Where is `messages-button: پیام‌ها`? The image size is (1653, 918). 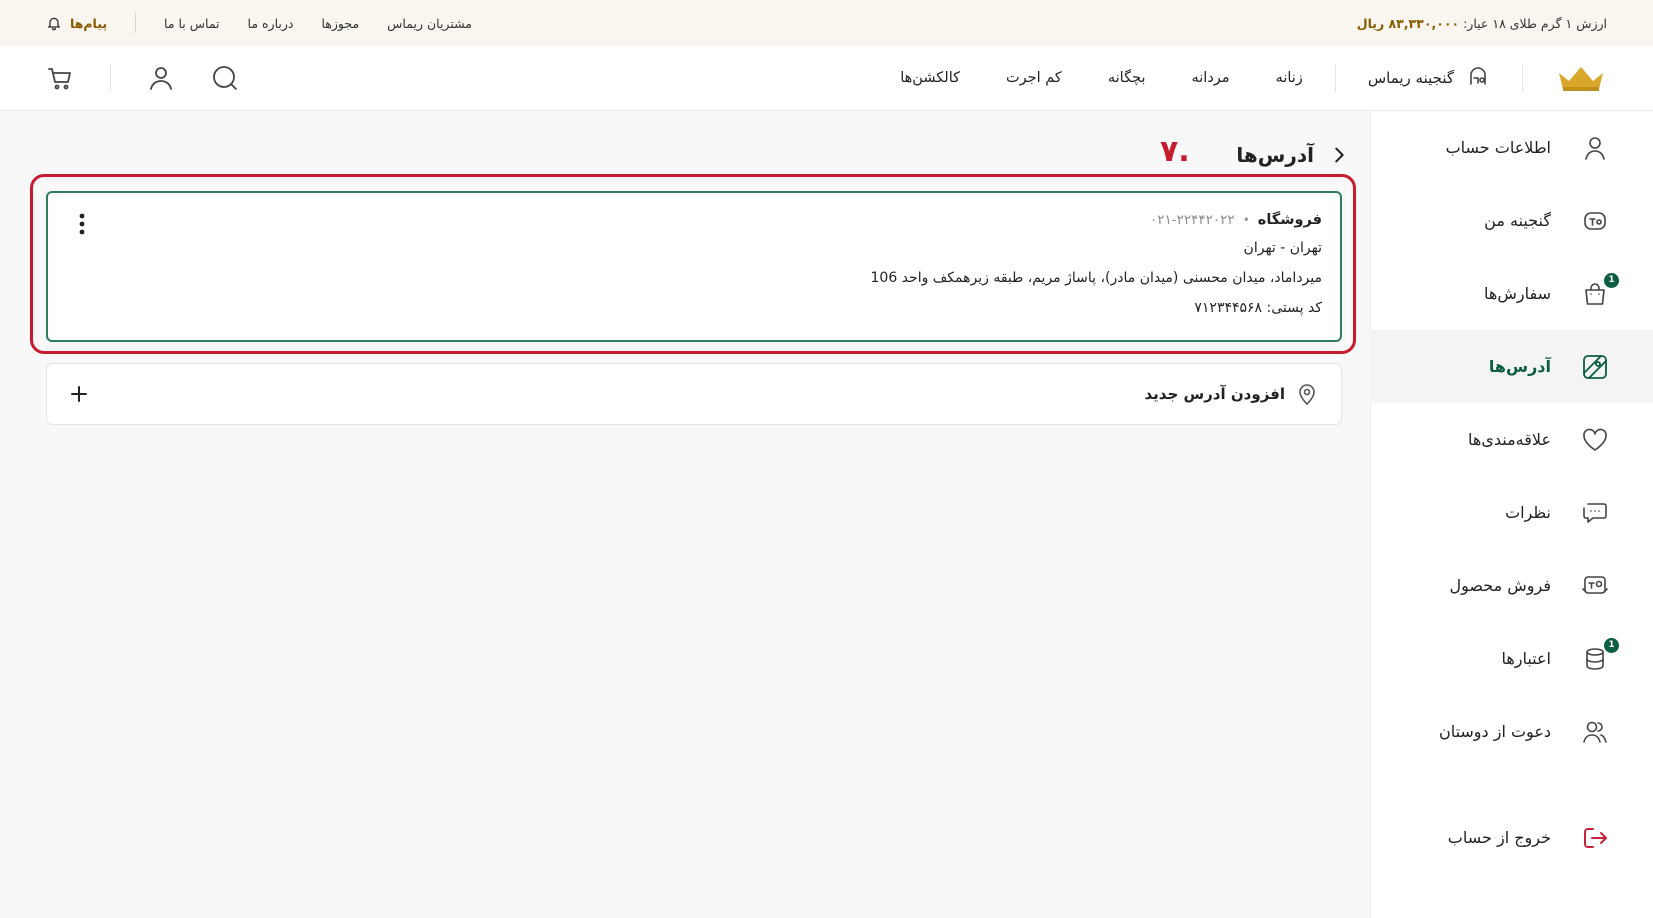
messages-button: پیام‌ها is located at coordinates (76, 23).